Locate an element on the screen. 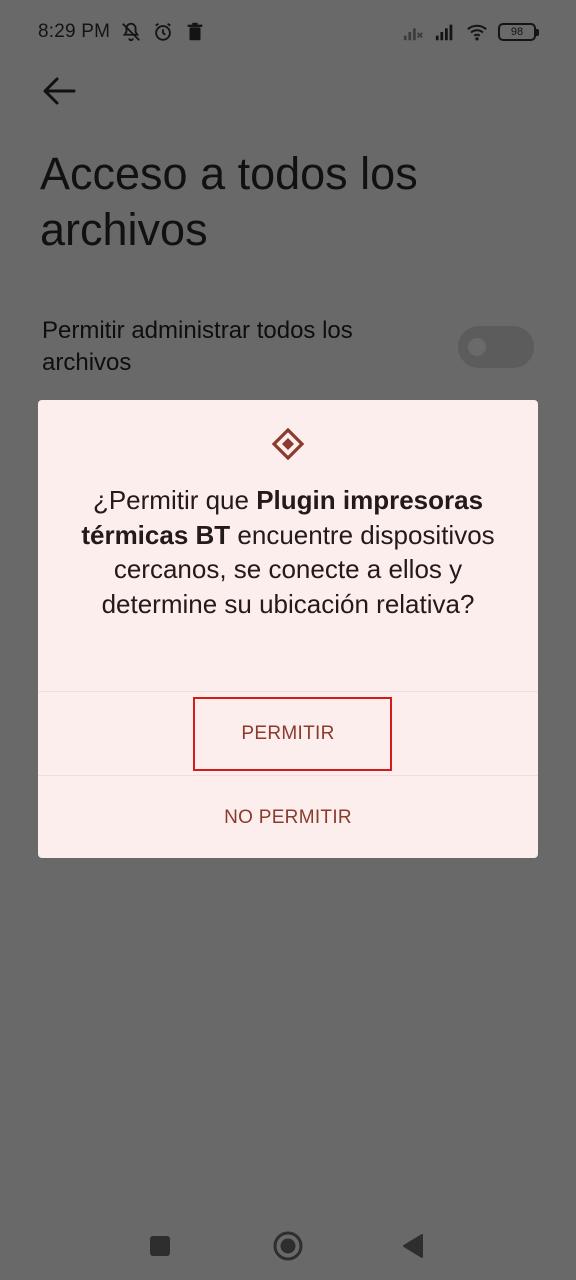 Image resolution: width=576 pixels, height=1280 pixels. battery-icon: 98 is located at coordinates (518, 32).